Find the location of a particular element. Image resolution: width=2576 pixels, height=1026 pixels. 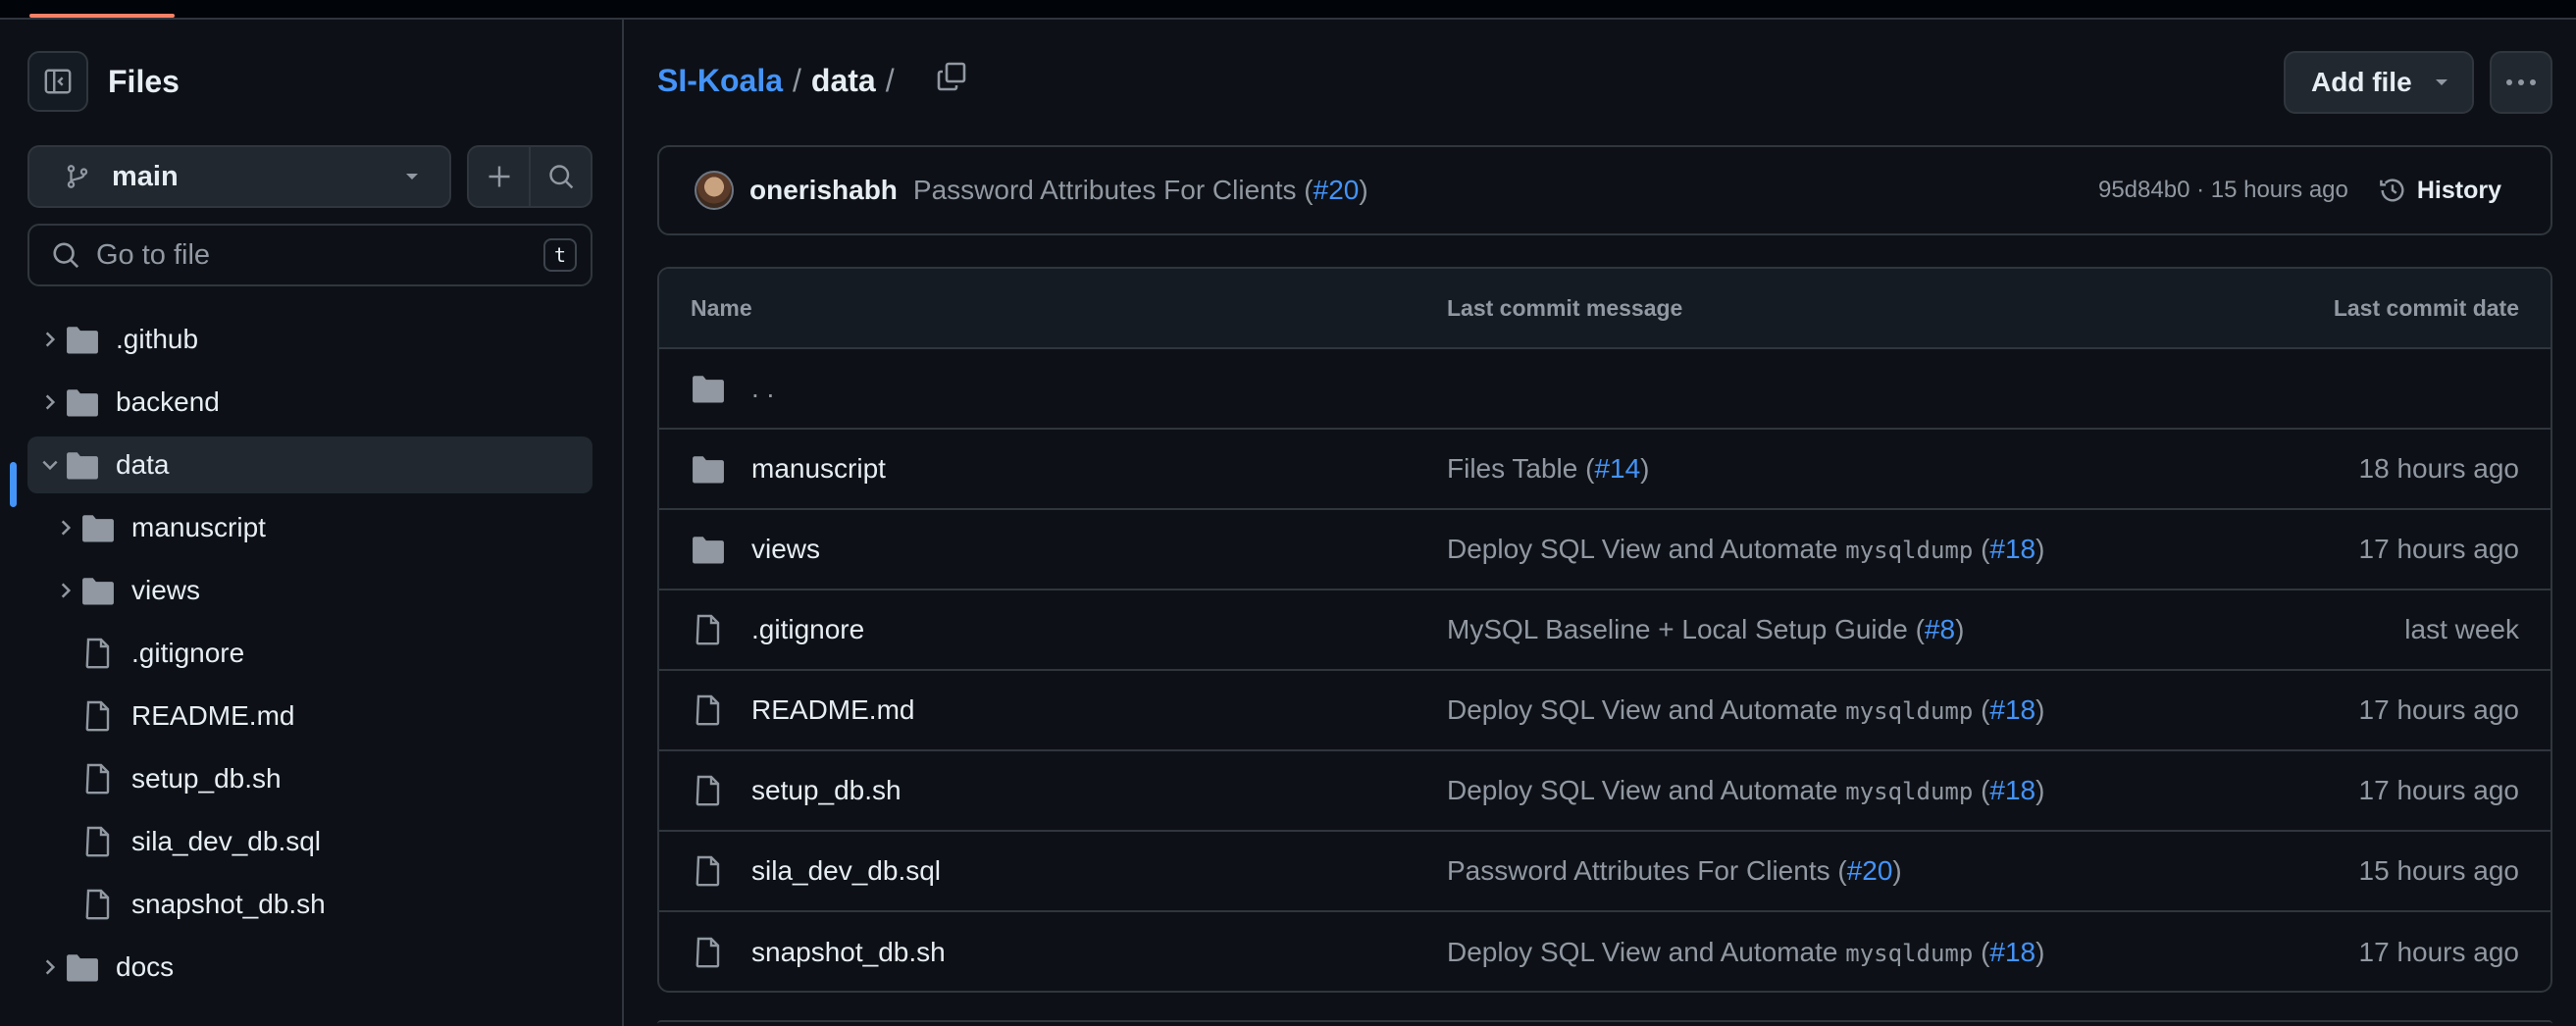

tree-item-label: .gitignore is located at coordinates (188, 653).